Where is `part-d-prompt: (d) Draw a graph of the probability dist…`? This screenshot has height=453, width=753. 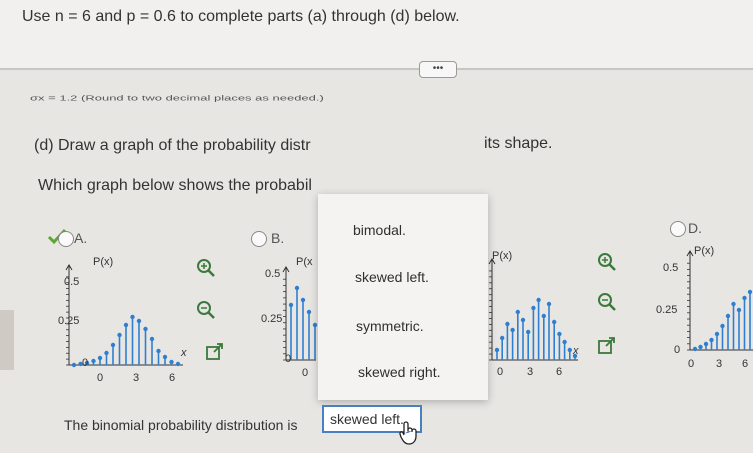
part-d-prompt: (d) Draw a graph of the probability dist… is located at coordinates (172, 145).